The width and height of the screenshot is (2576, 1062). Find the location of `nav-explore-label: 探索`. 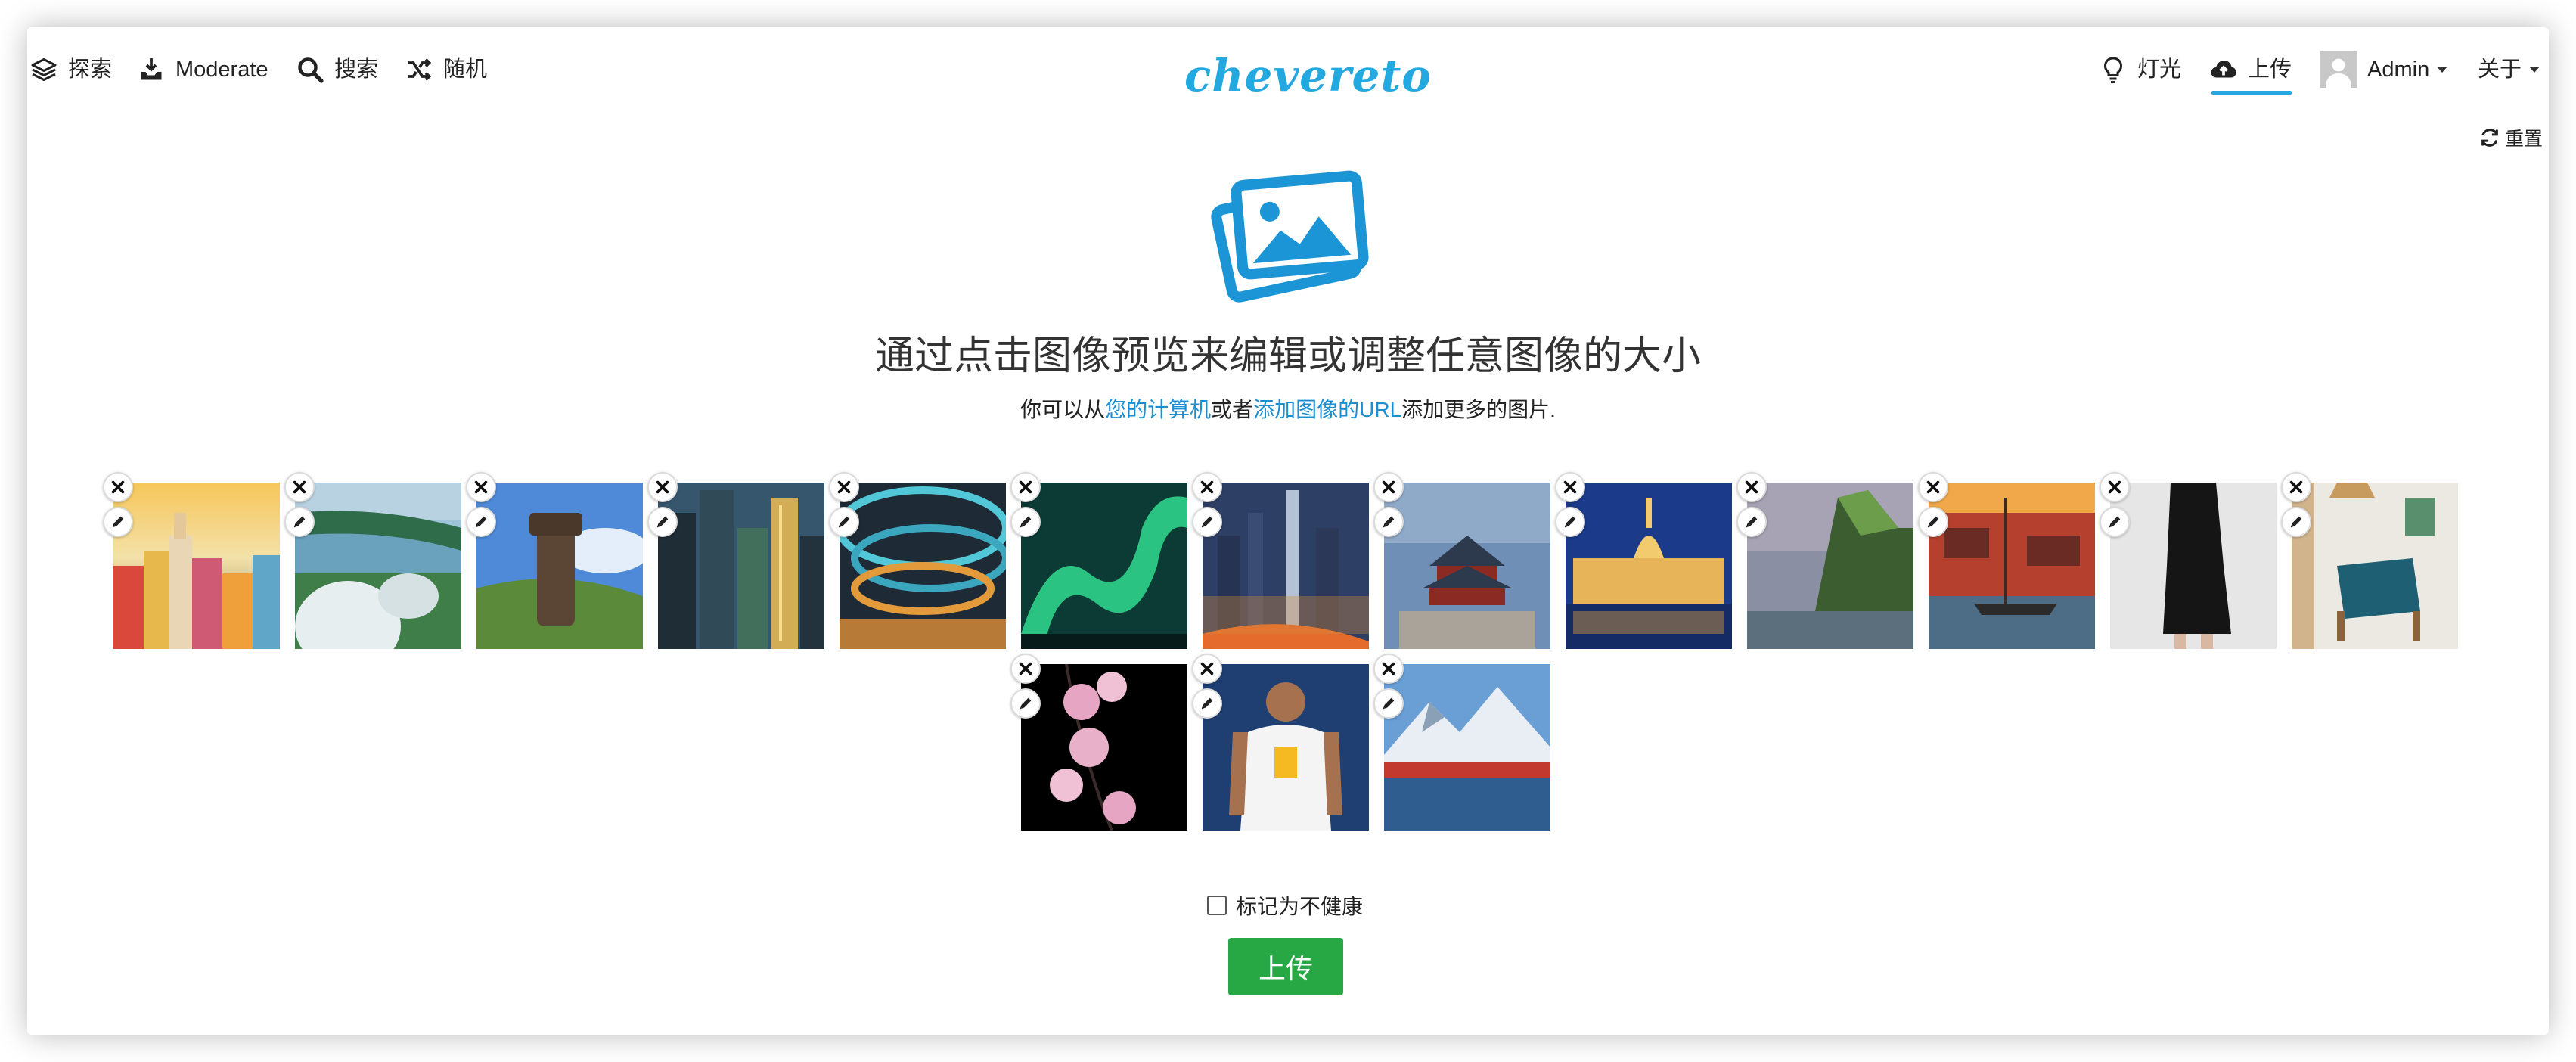

nav-explore-label: 探索 is located at coordinates (90, 69).